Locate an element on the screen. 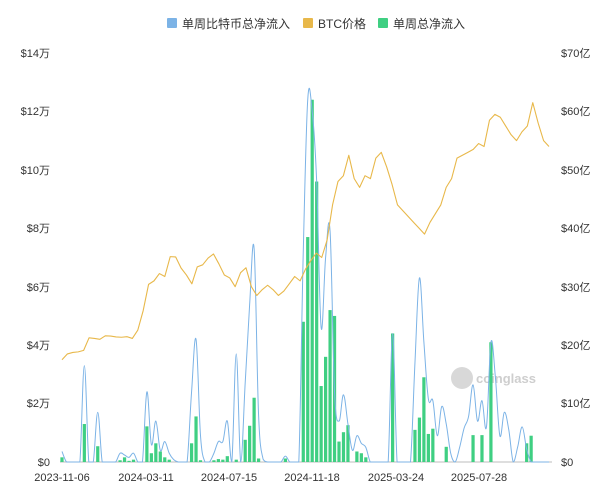 The height and width of the screenshot is (489, 607). y-left-tick-label: $14万 is located at coordinates (35, 54).